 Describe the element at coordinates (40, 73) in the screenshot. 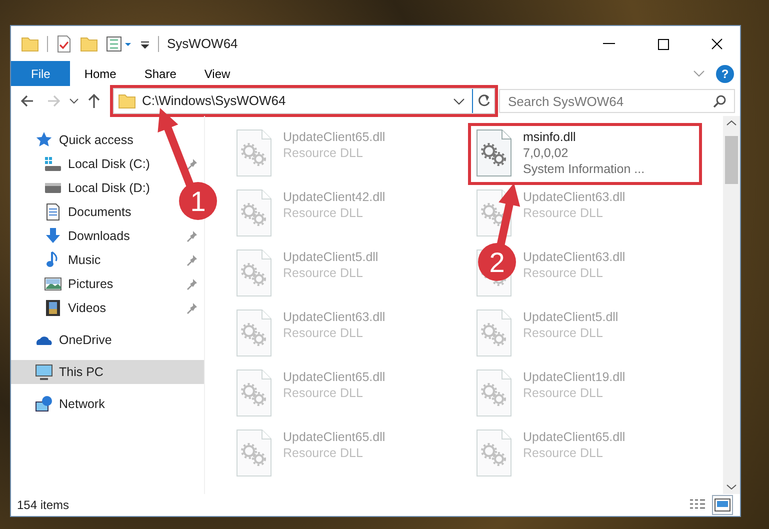

I see `ribbon-tab: File` at that location.